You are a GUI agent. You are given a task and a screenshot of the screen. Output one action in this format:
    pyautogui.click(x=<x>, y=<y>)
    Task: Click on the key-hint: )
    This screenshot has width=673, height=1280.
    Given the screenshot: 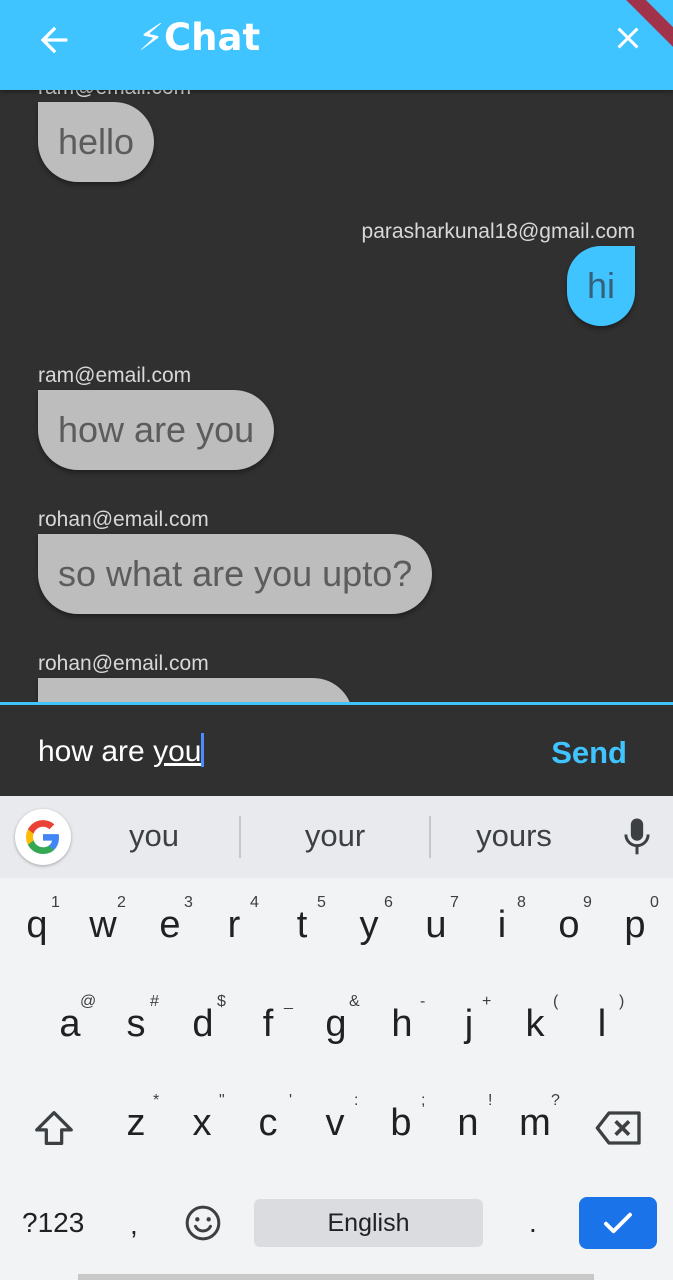 What is the action you would take?
    pyautogui.click(x=622, y=1001)
    